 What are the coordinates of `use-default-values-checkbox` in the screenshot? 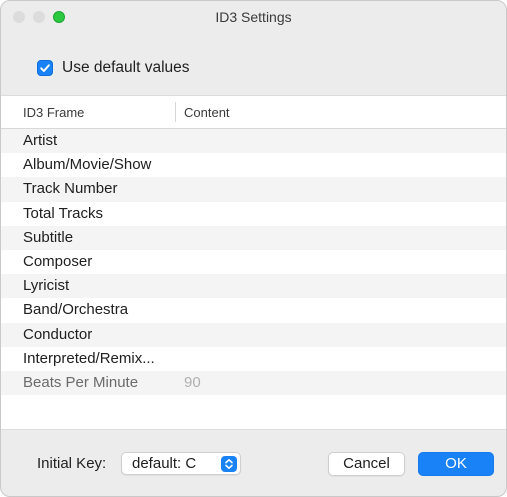 It's located at (45, 68).